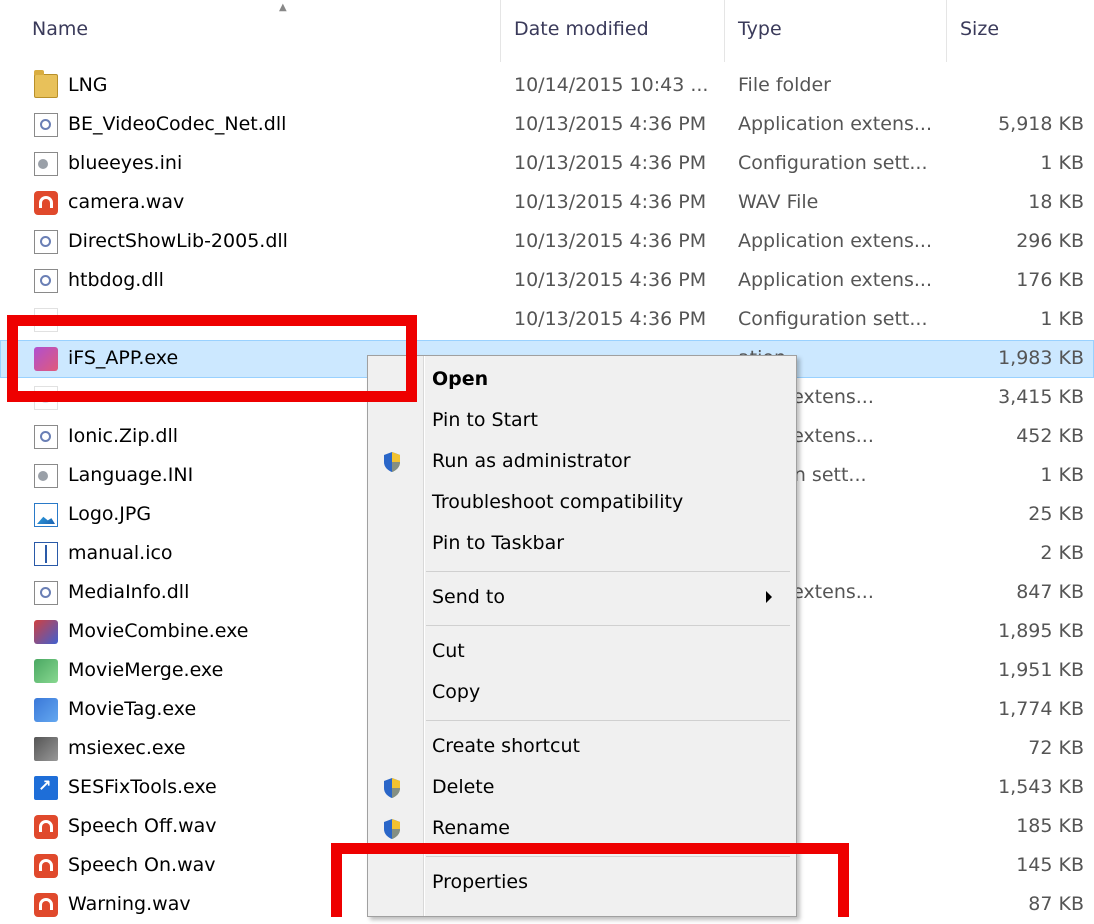 The width and height of the screenshot is (1094, 924). What do you see at coordinates (1041, 397) in the screenshot?
I see `file-size: 3,415 KB` at bounding box center [1041, 397].